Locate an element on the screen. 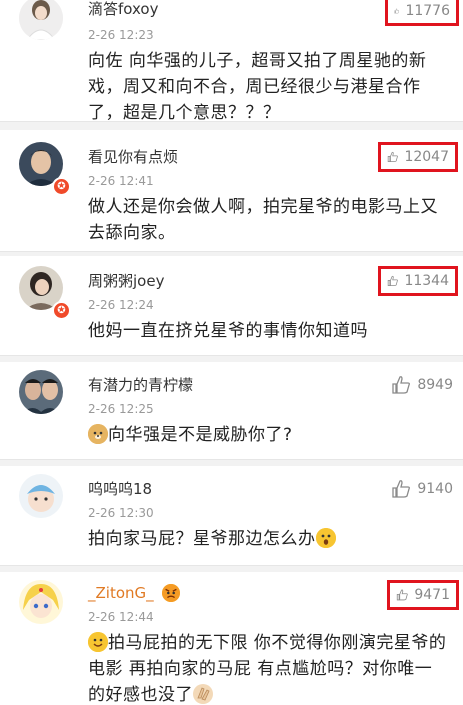 The width and height of the screenshot is (463, 705). like-button: 8949 is located at coordinates (422, 385).